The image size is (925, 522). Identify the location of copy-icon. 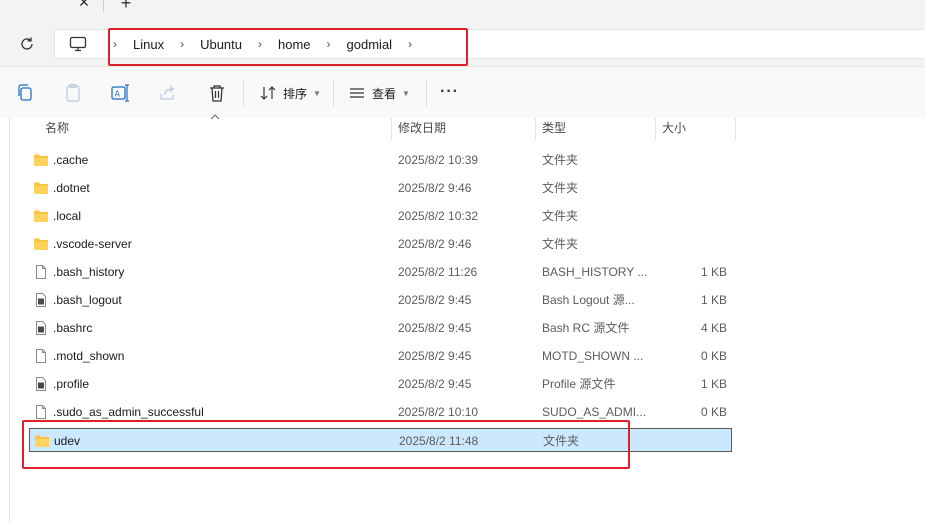
(25, 93).